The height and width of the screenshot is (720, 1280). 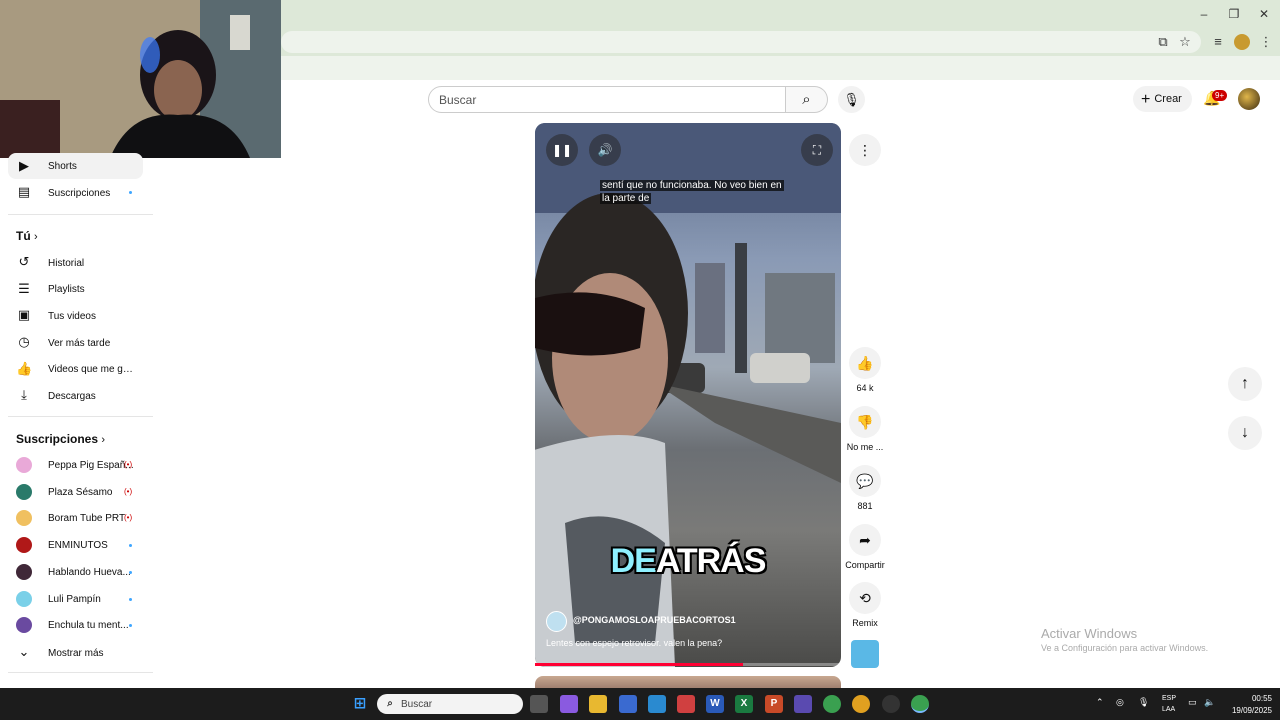 What do you see at coordinates (24, 394) in the screenshot?
I see `downloads-icon: ⤓` at bounding box center [24, 394].